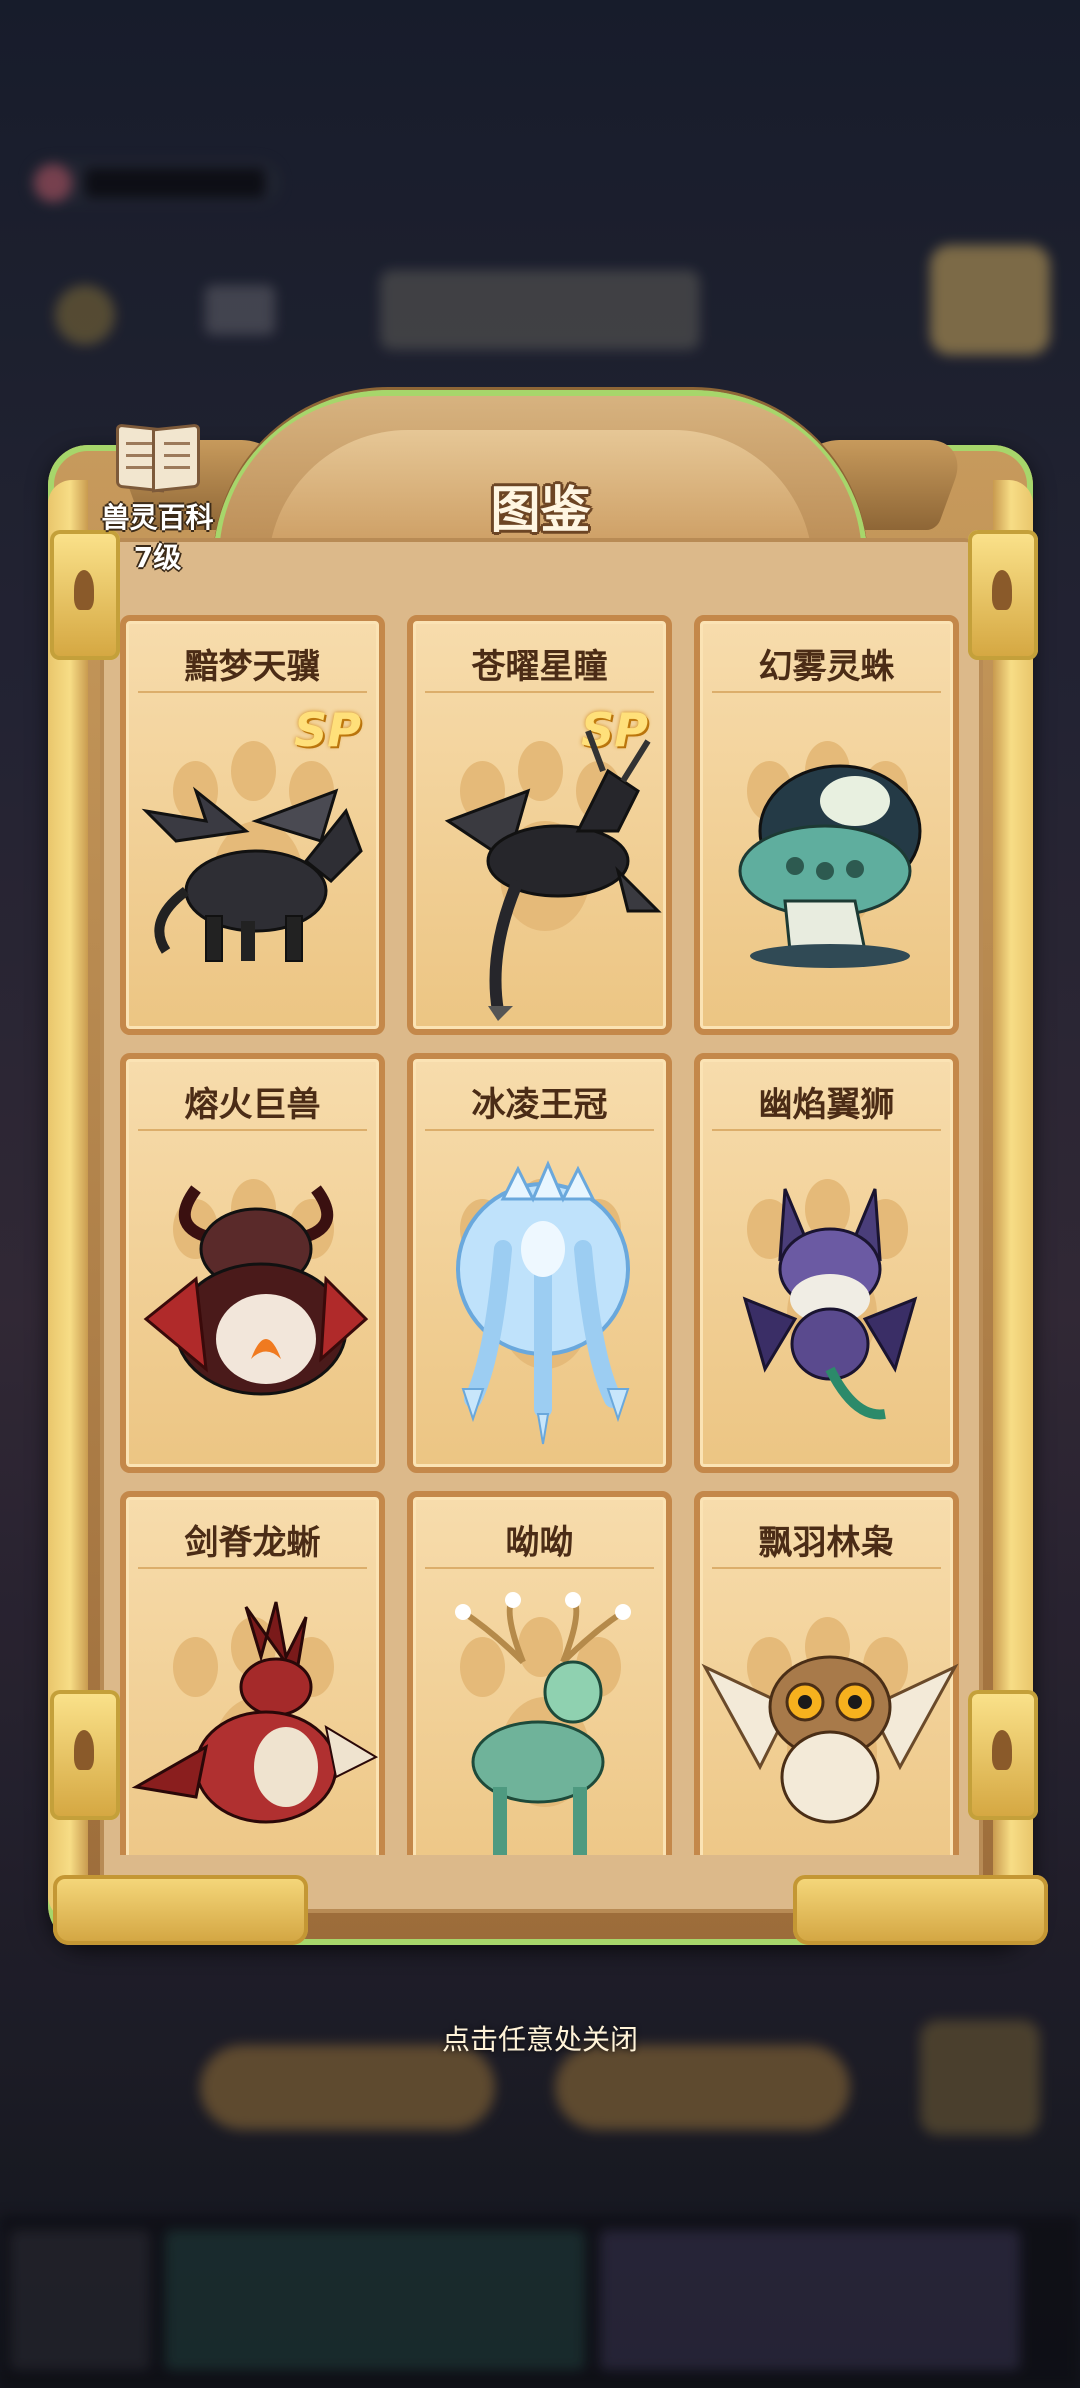  I want to click on creature-card: 呦呦, so click(539, 1673).